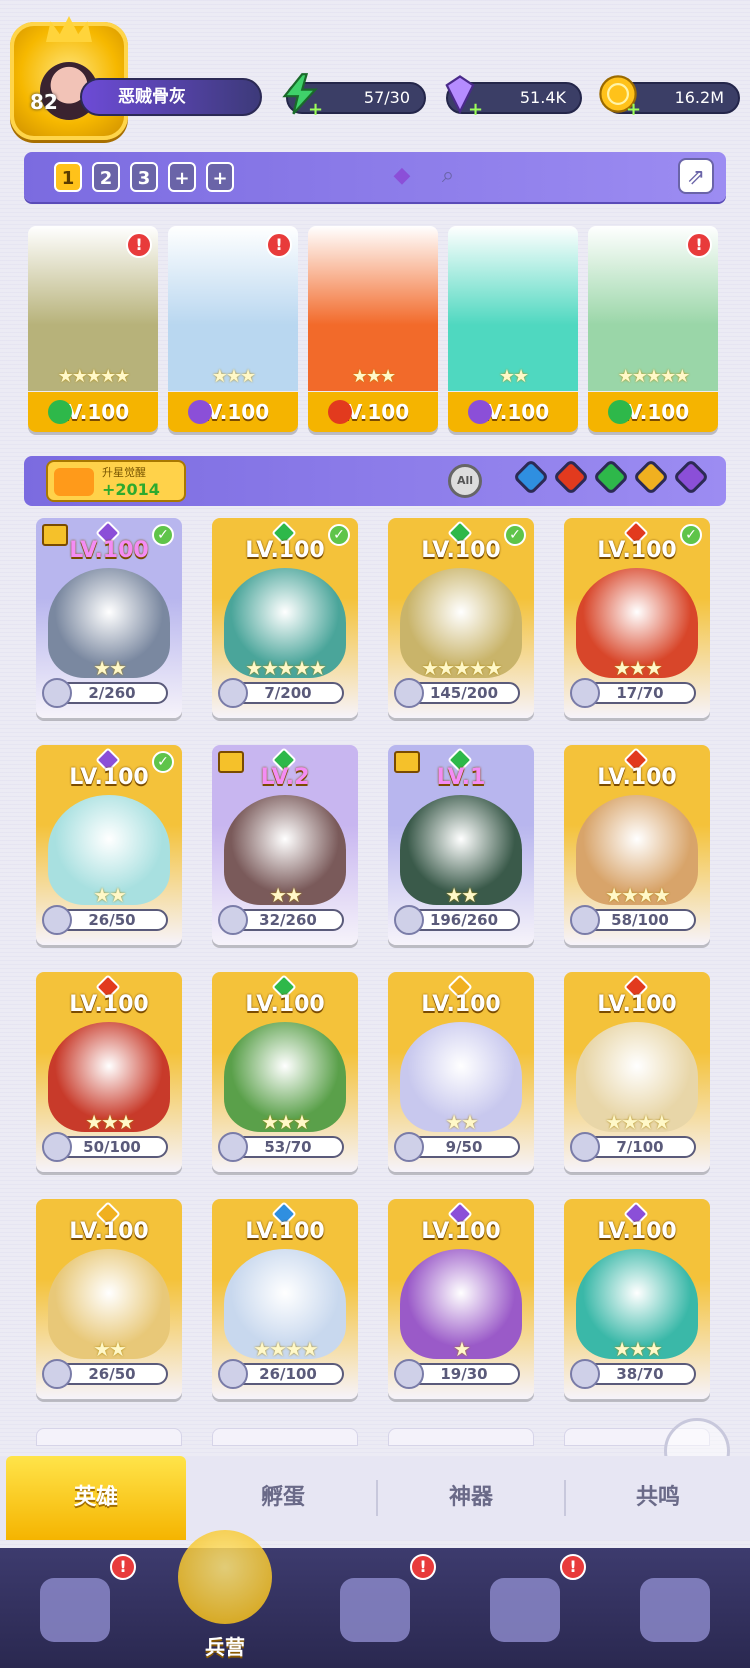 The image size is (750, 1668). Describe the element at coordinates (637, 618) in the screenshot. I see `hero-card: ✓LV.100 ★★★ 17/70` at that location.